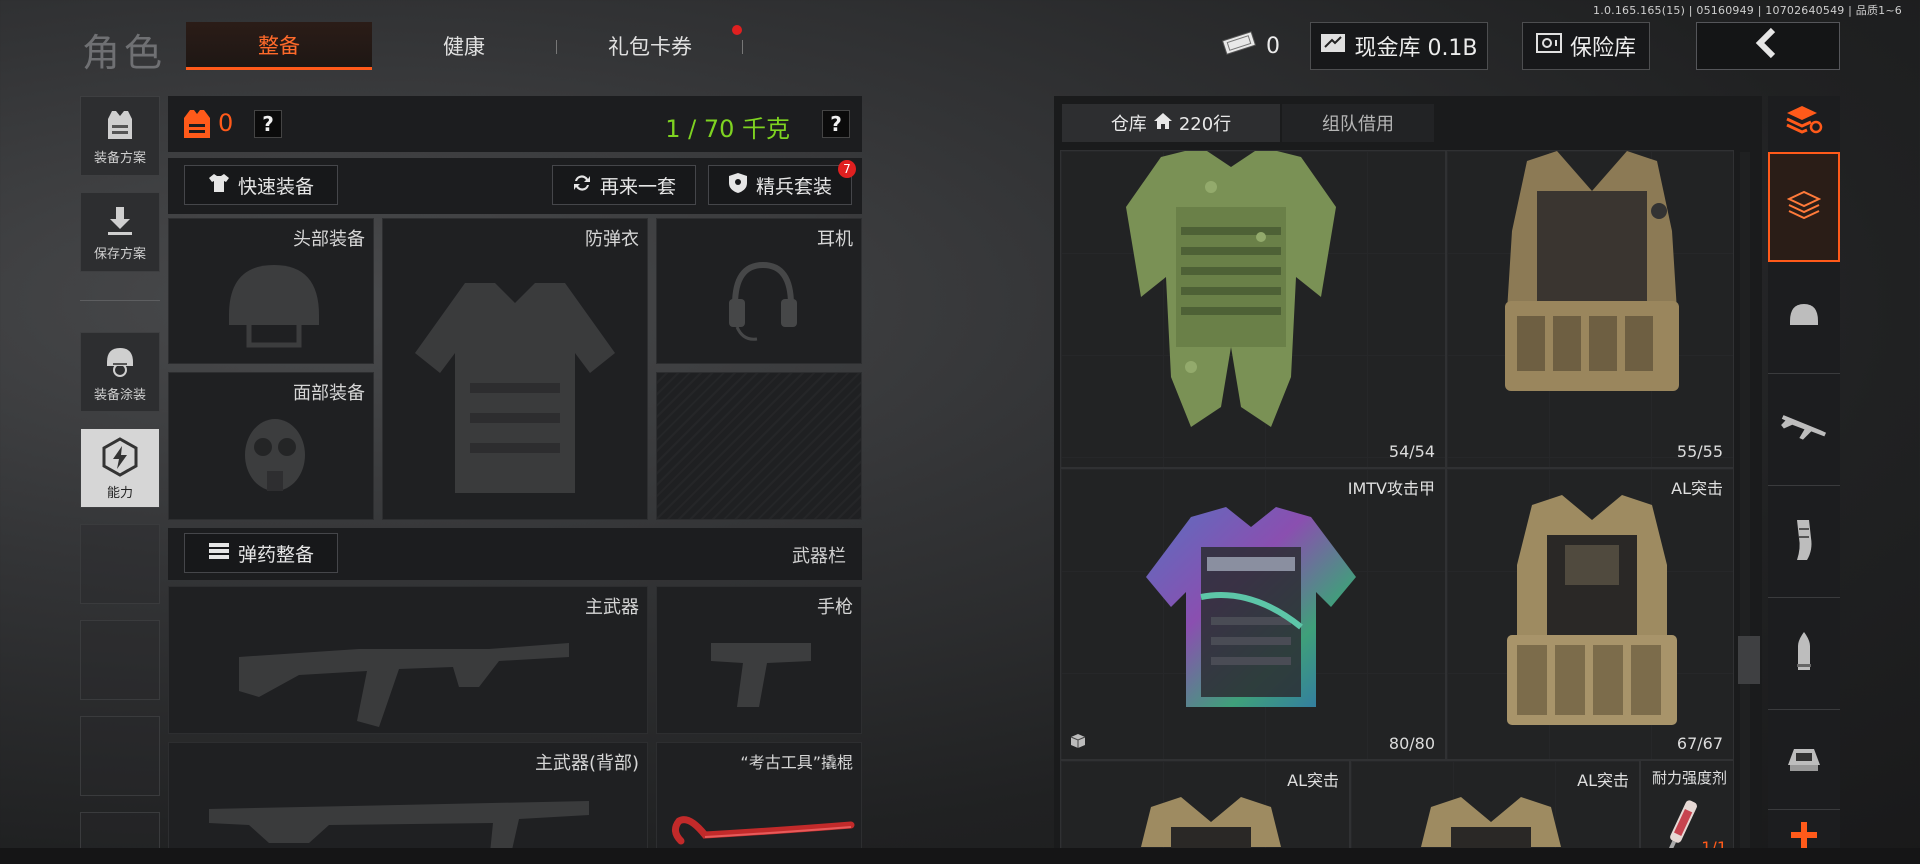  Describe the element at coordinates (737, 30) in the screenshot. I see `notification-dot` at that location.